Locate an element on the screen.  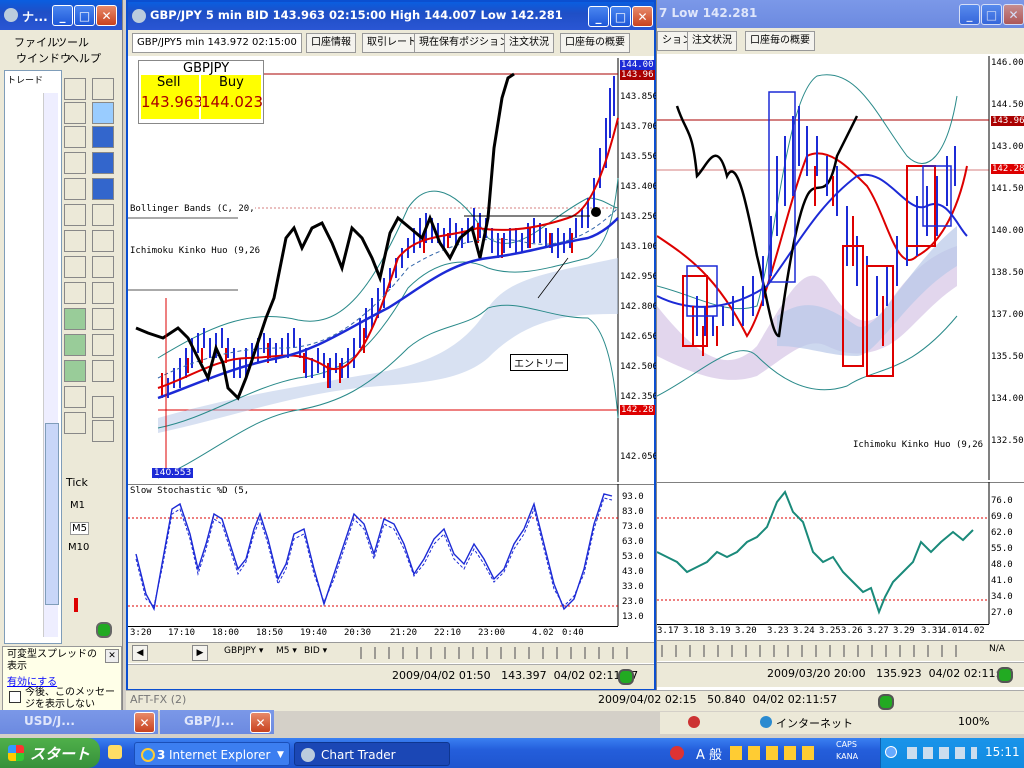
tab-account-info: 口座情報 is located at coordinates (331, 43).